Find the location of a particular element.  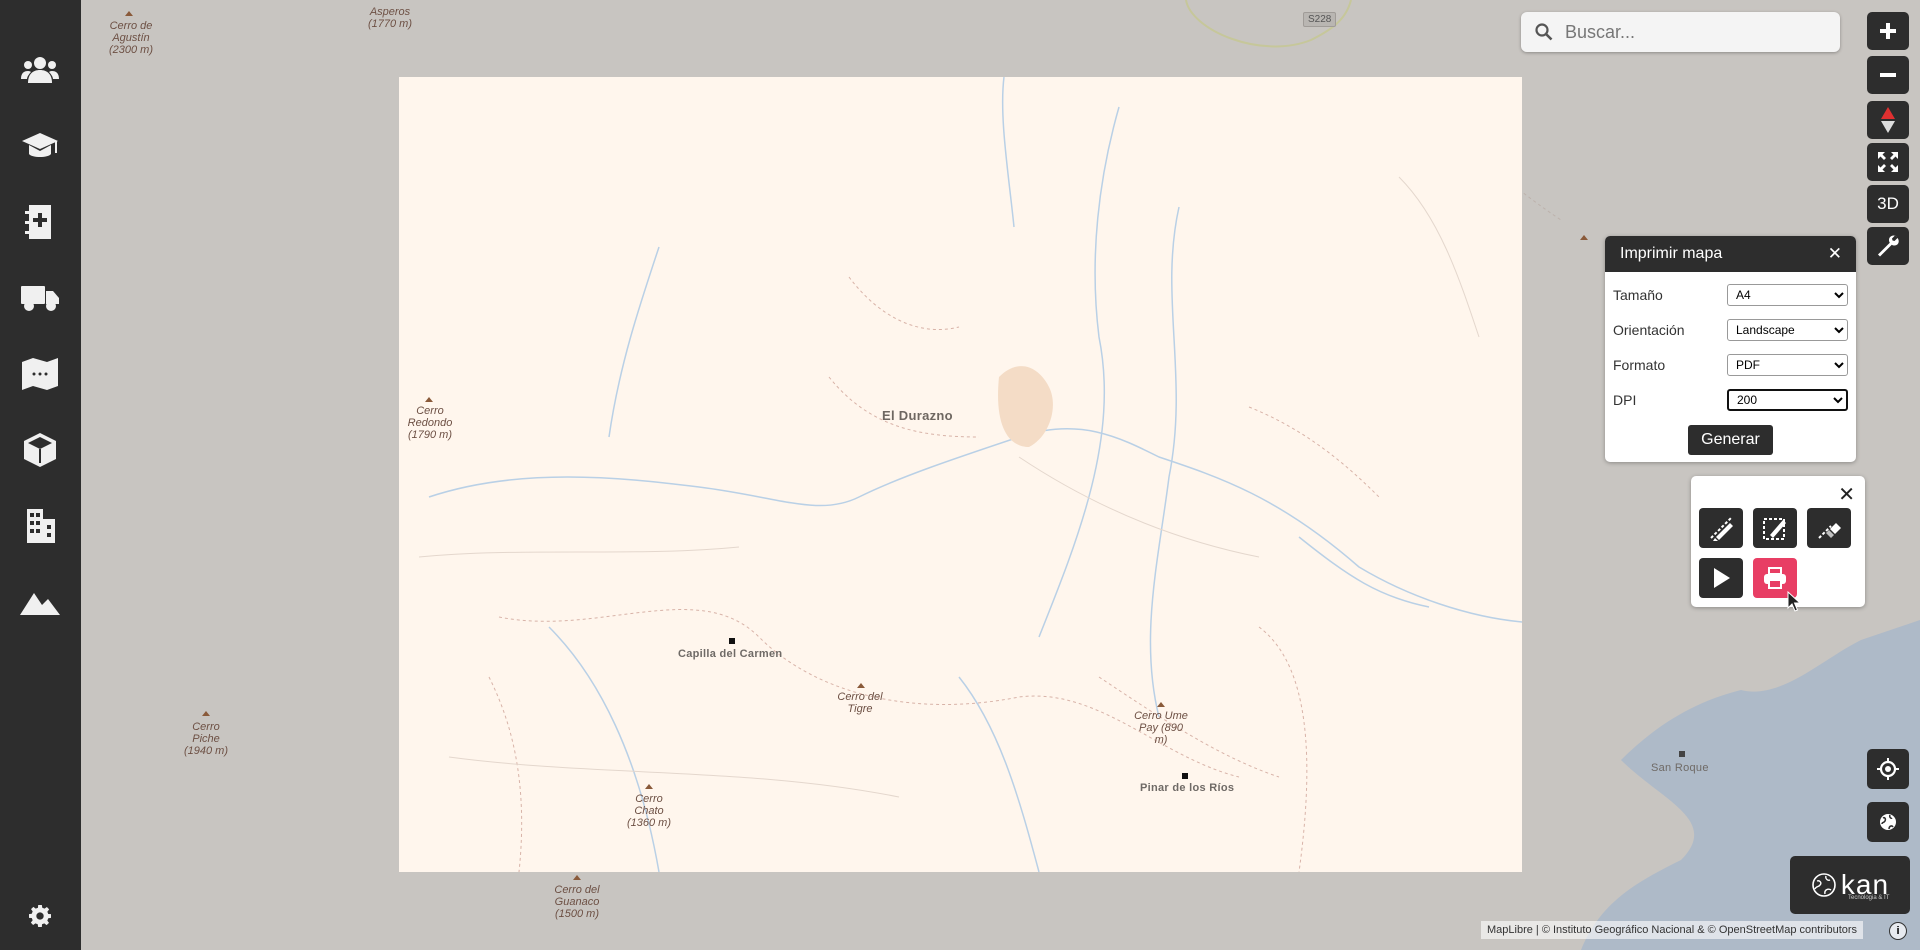

peak-label-cerro-chato: Cerro Chato (1360 m) is located at coordinates (649, 811).